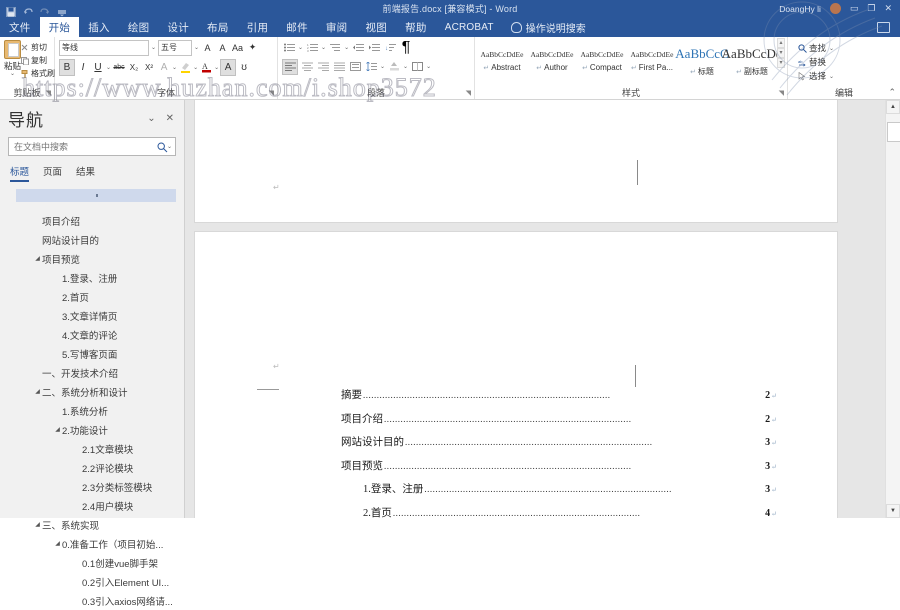  I want to click on superscript-button: X², so click(149, 67).